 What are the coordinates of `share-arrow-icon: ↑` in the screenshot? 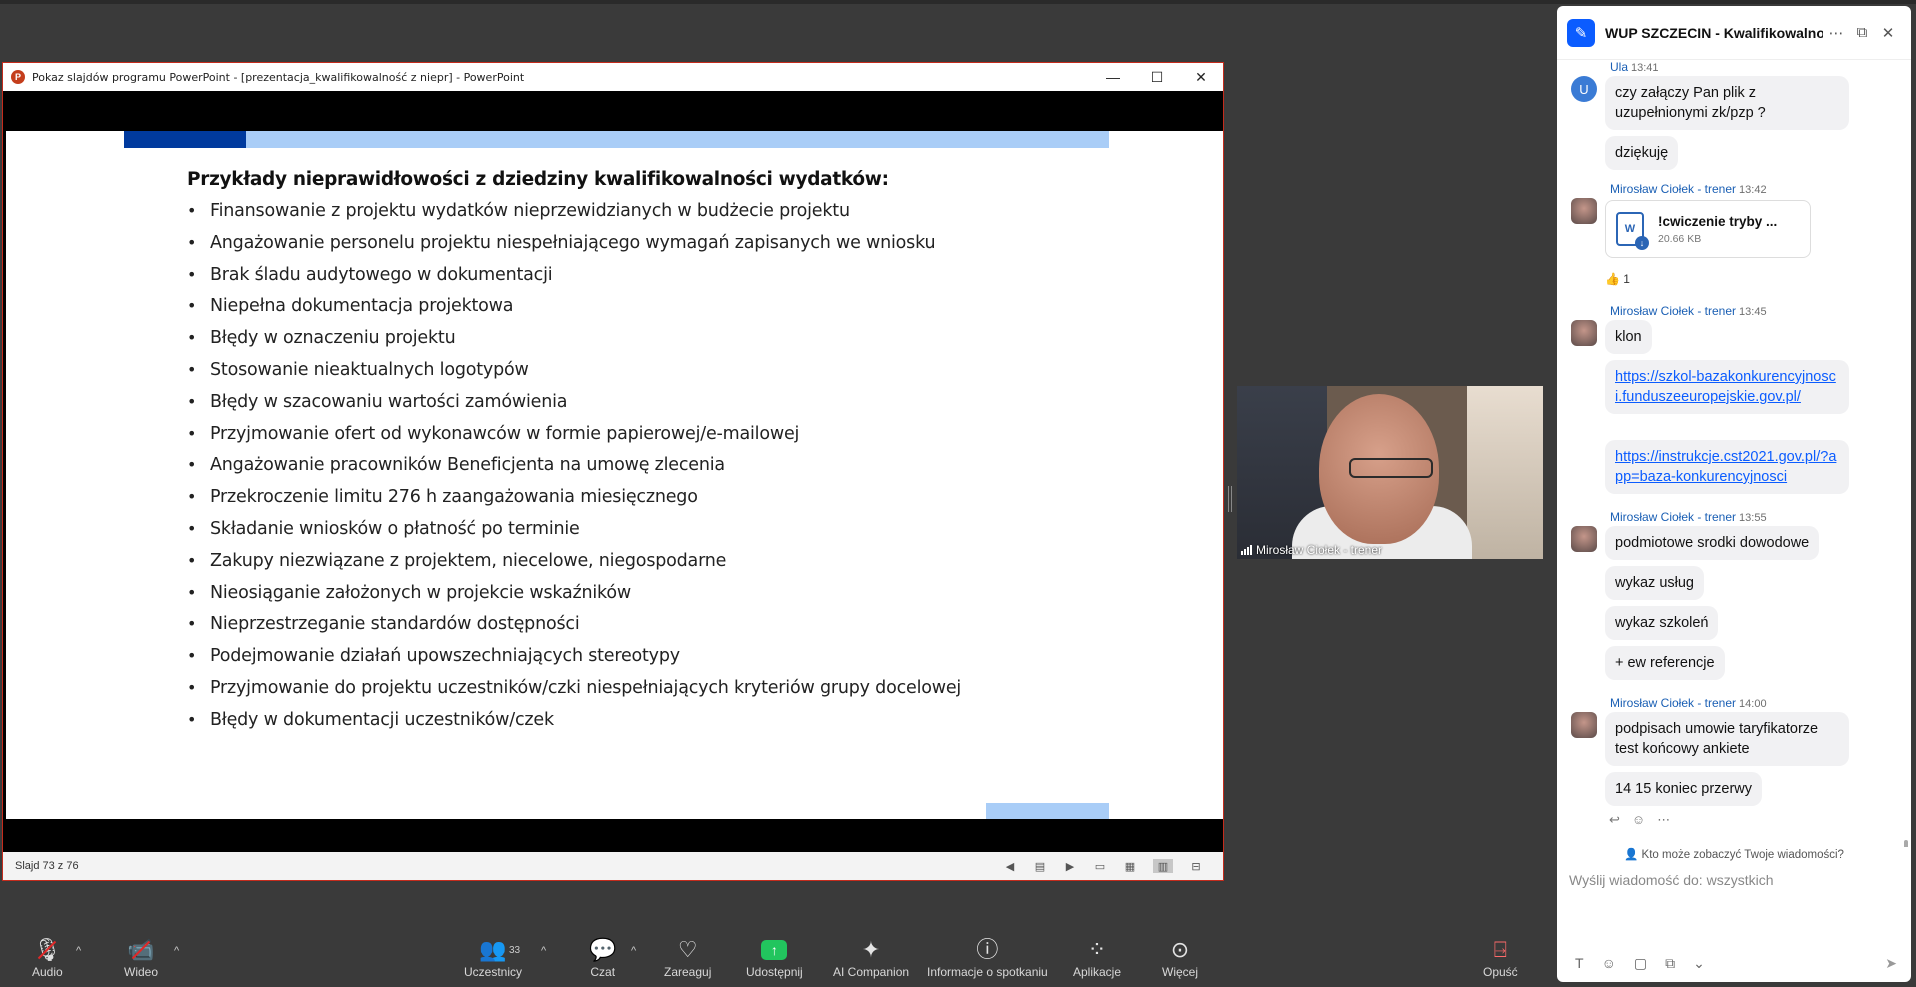 It's located at (774, 950).